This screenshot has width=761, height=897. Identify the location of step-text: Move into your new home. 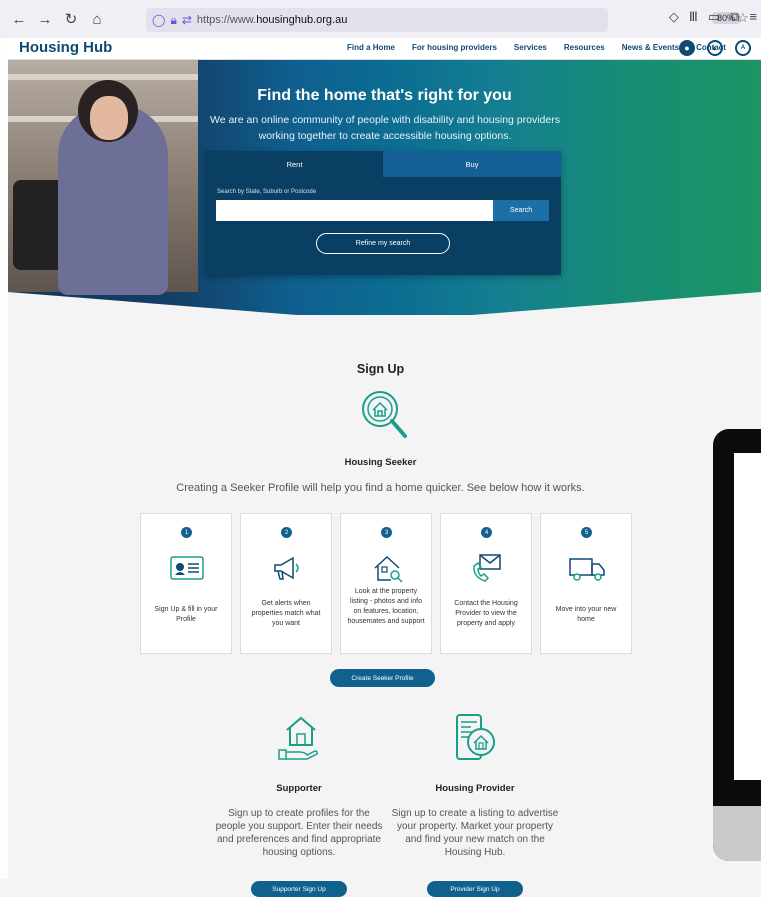
(586, 614).